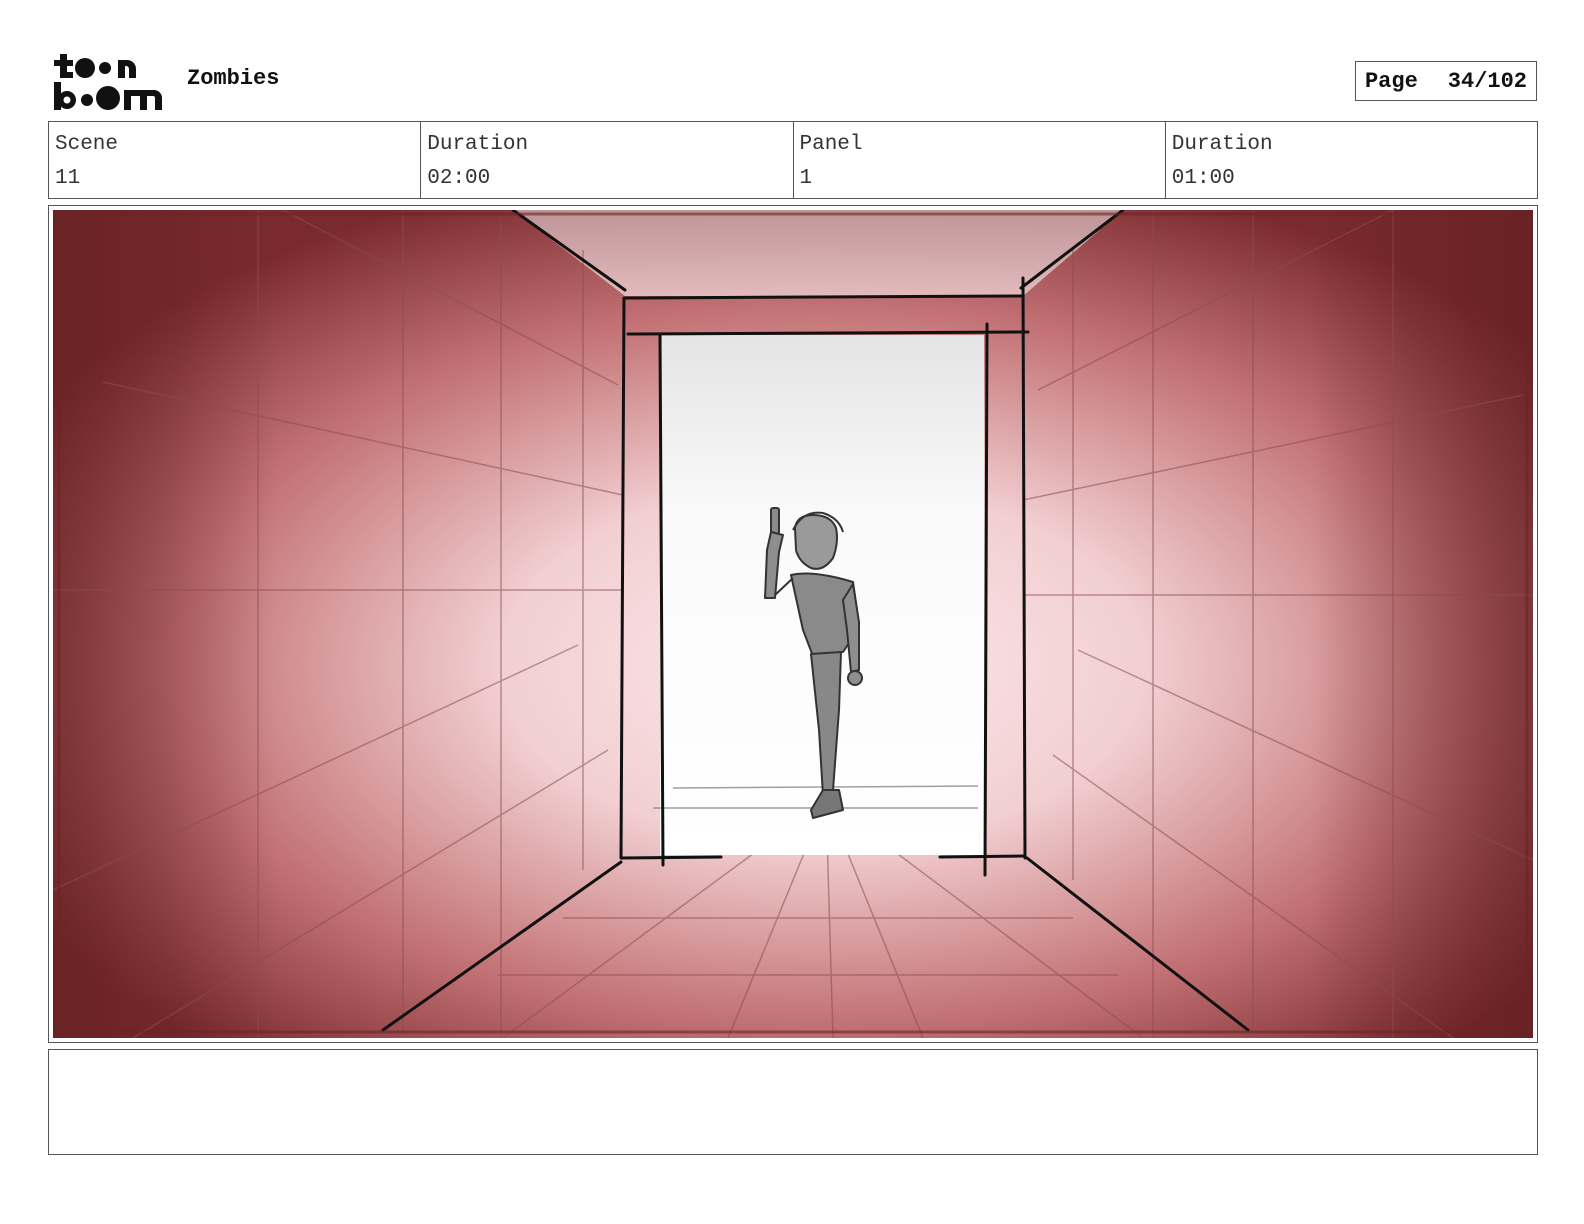 Image resolution: width=1584 pixels, height=1224 pixels. Describe the element at coordinates (793, 1102) in the screenshot. I see `panel-notes-box` at that location.